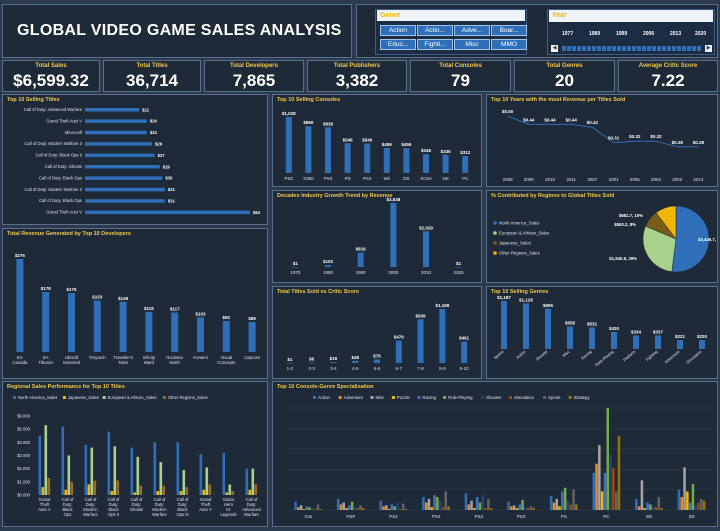 The height and width of the screenshot is (531, 720). I want to click on category-label: Misc, so click(566, 353).